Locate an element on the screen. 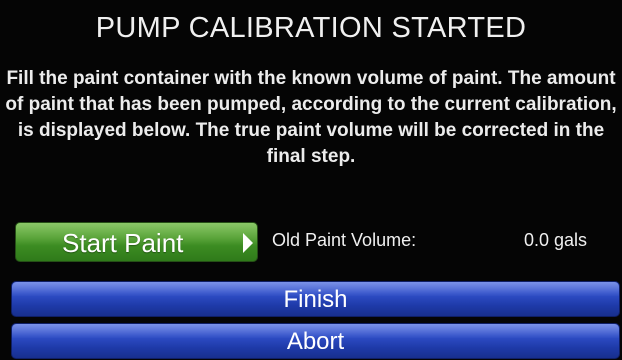  start-paint-button: Start Paint is located at coordinates (136, 242).